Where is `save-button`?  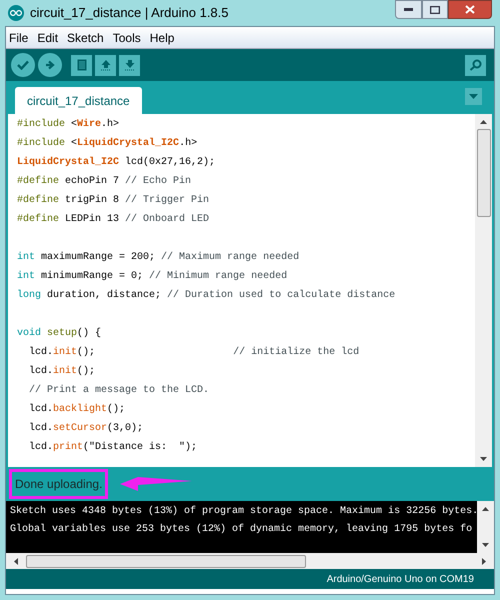 save-button is located at coordinates (129, 65).